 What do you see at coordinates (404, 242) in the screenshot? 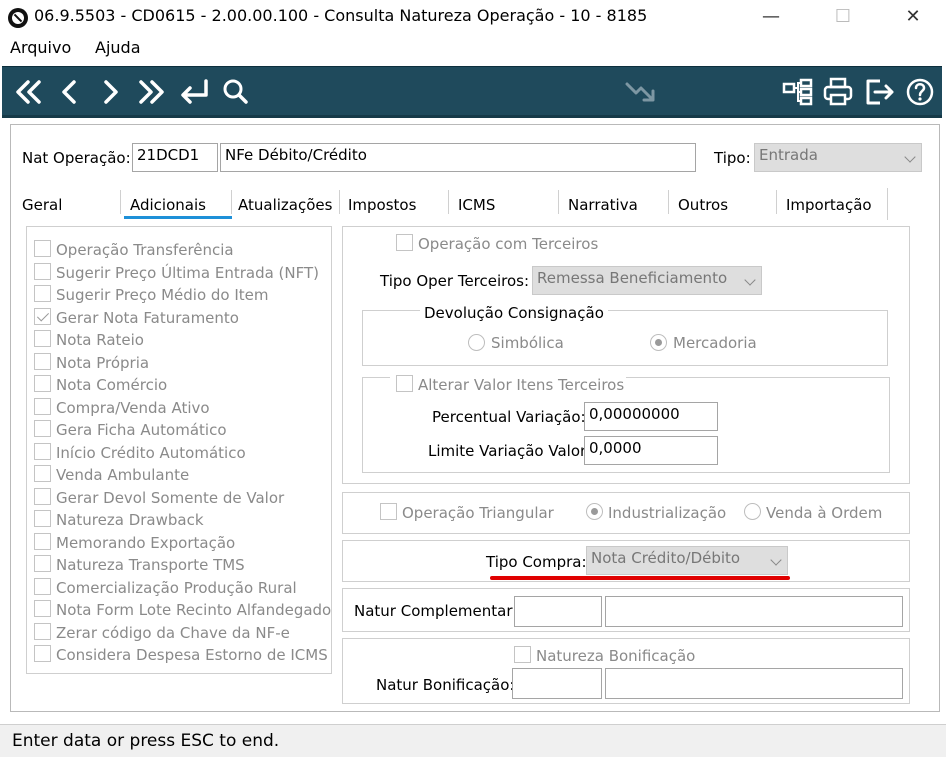
I see `operacao-terceiros-checkbox` at bounding box center [404, 242].